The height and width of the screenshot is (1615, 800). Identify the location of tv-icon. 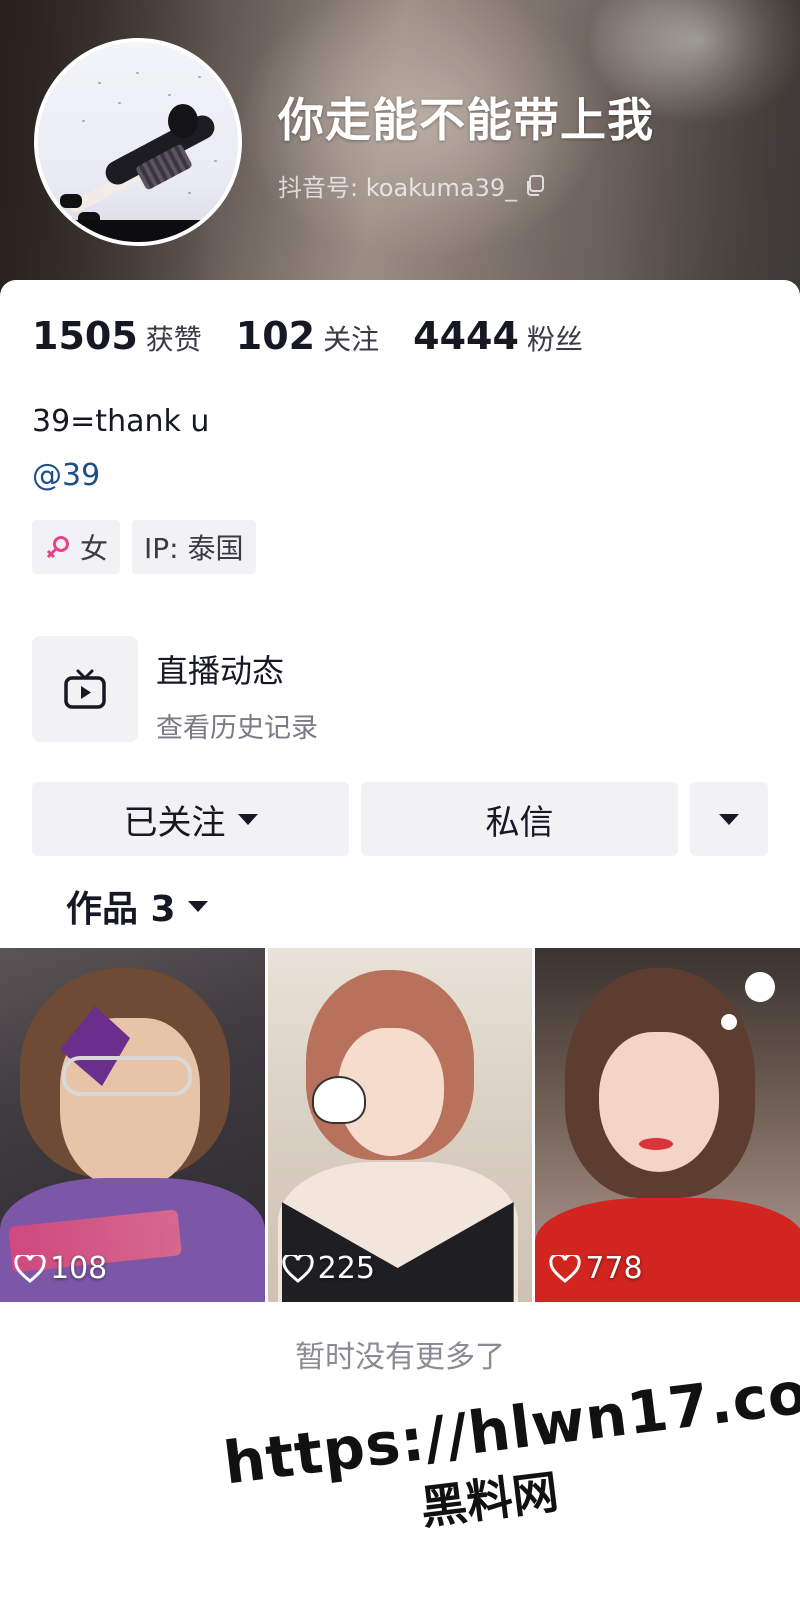
(85, 689).